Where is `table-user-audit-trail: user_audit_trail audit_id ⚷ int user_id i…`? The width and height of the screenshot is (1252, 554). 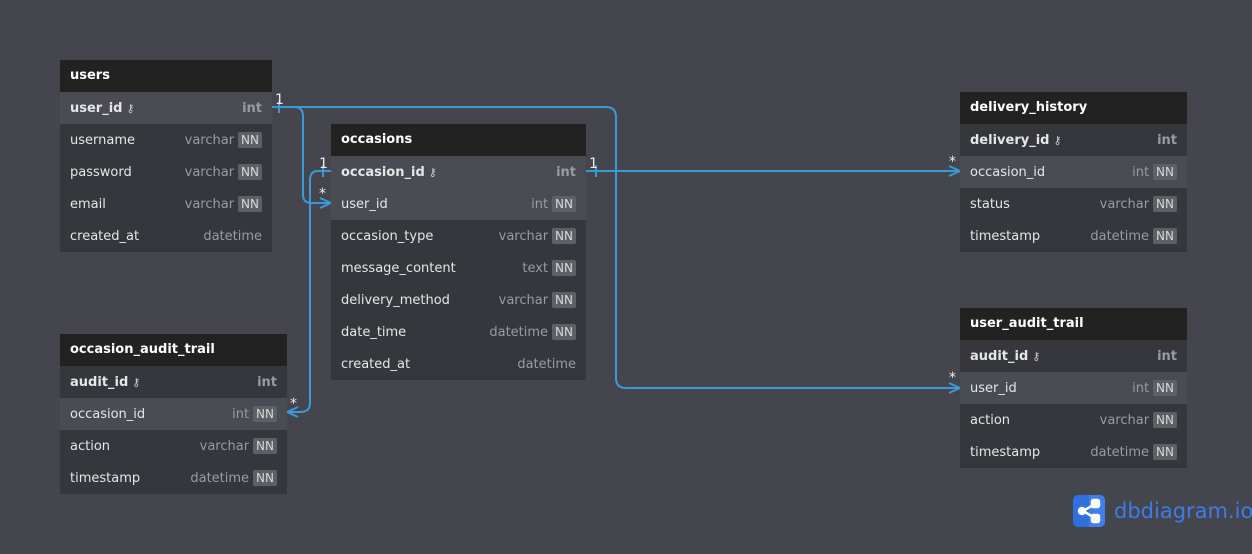 table-user-audit-trail: user_audit_trail audit_id ⚷ int user_id i… is located at coordinates (1073, 388).